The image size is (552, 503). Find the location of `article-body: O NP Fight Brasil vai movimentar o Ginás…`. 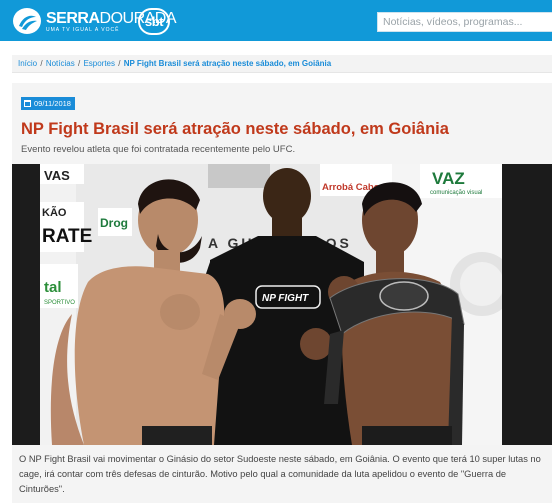

article-body: O NP Fight Brasil vai movimentar o Ginás… is located at coordinates (280, 474).